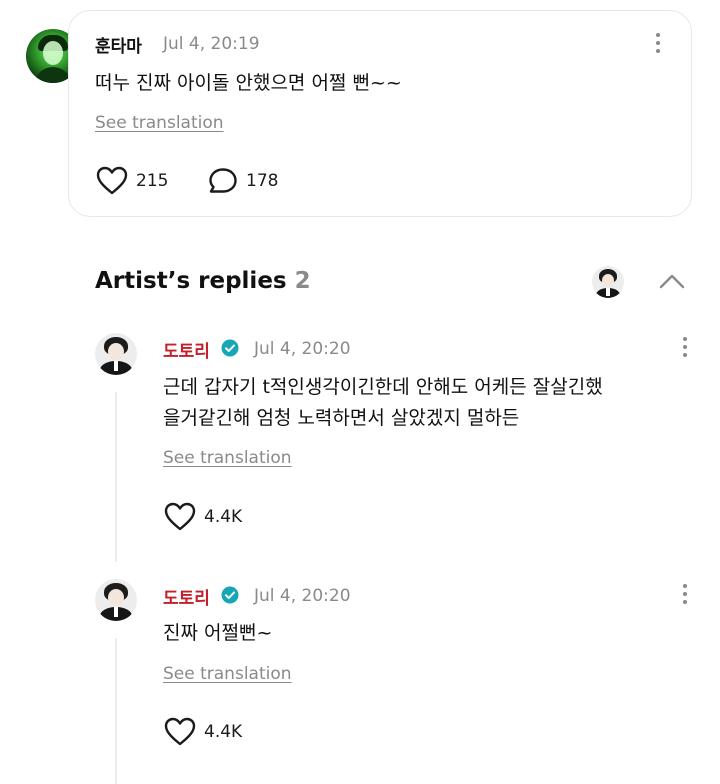  What do you see at coordinates (180, 732) in the screenshot?
I see `reply-2-like-heart-icon` at bounding box center [180, 732].